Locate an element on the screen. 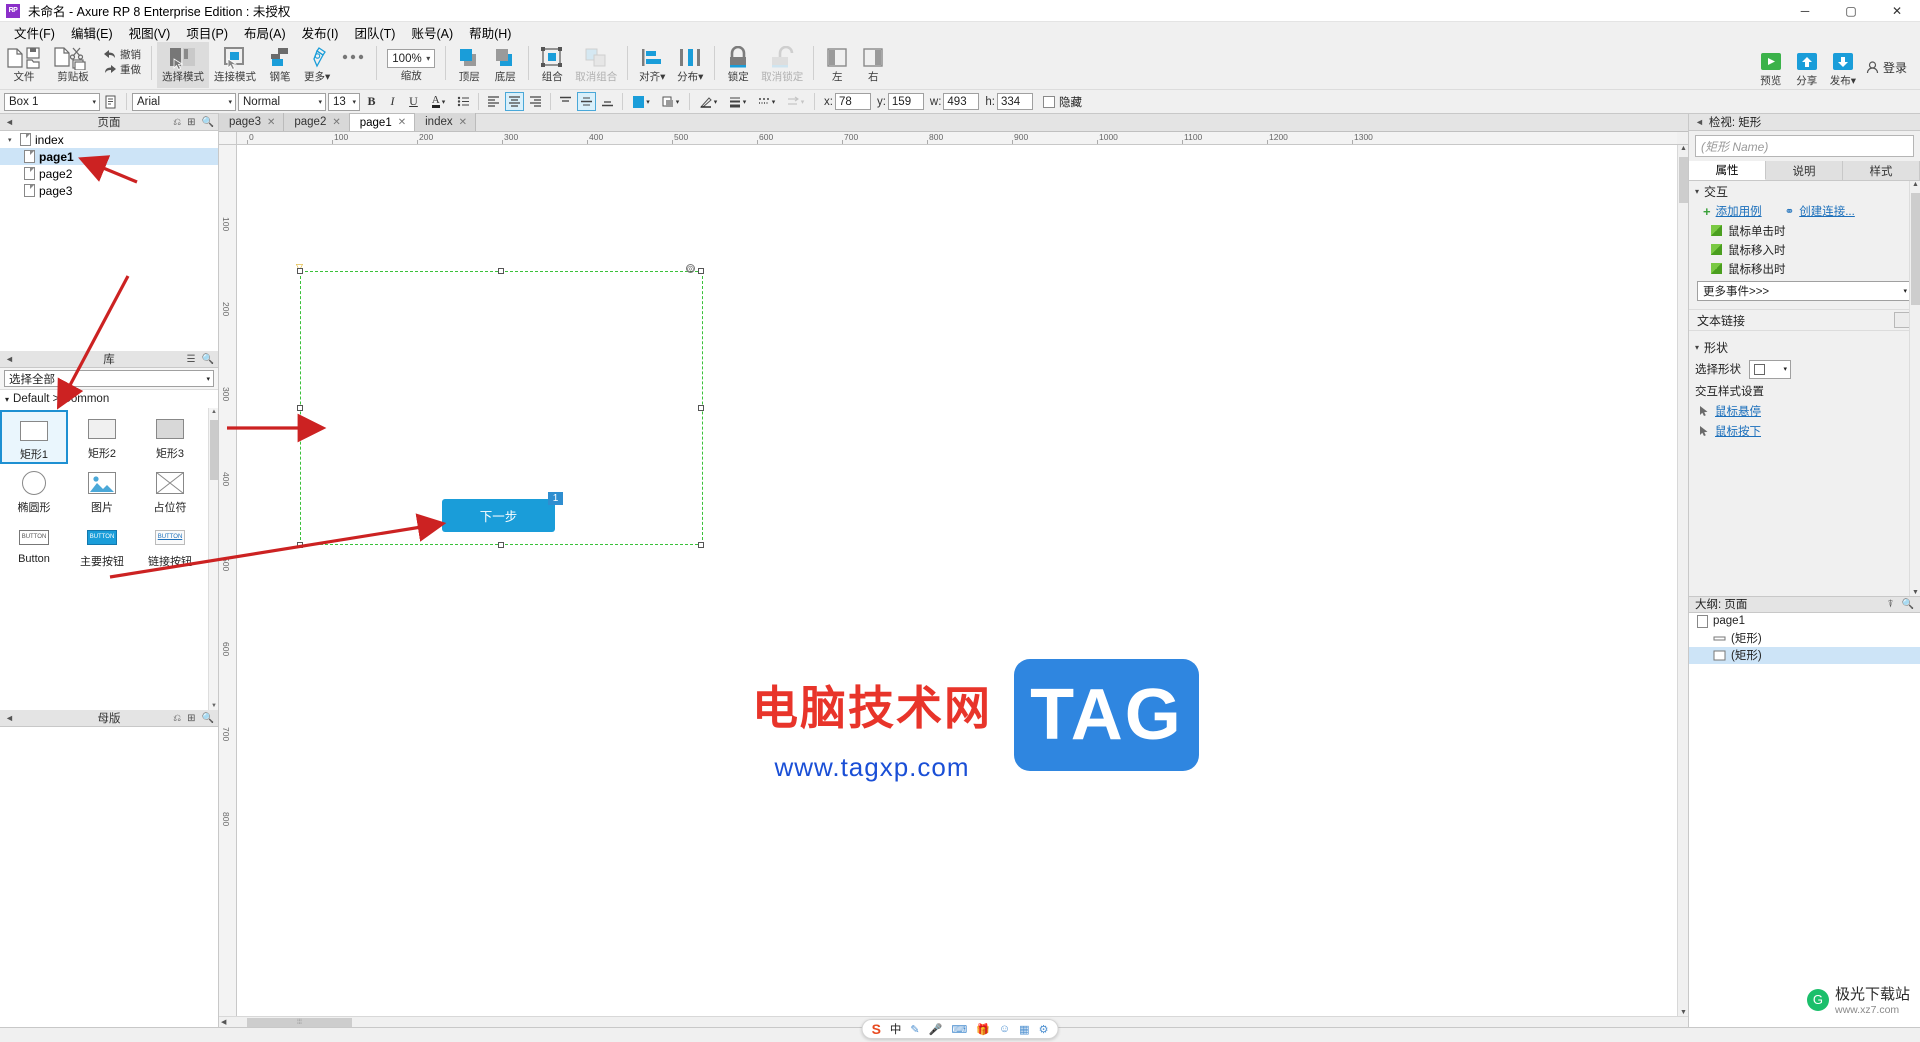  pen-button: 钢笔 is located at coordinates (280, 65).